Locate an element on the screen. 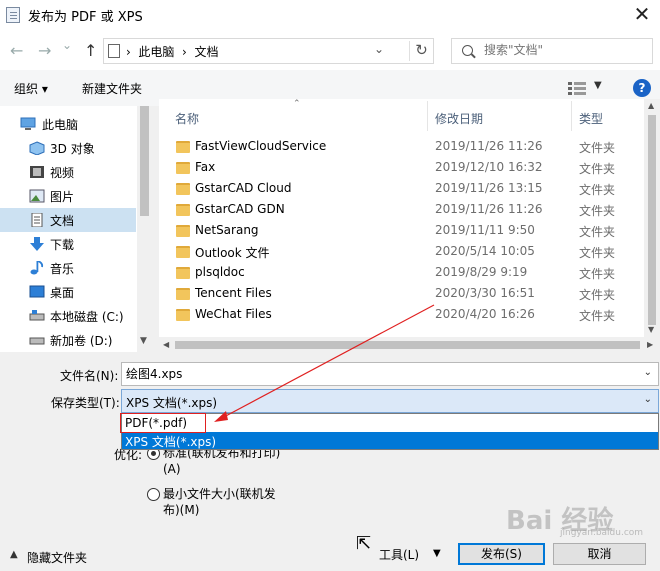 Image resolution: width=660 pixels, height=571 pixels. search-box is located at coordinates (552, 51).